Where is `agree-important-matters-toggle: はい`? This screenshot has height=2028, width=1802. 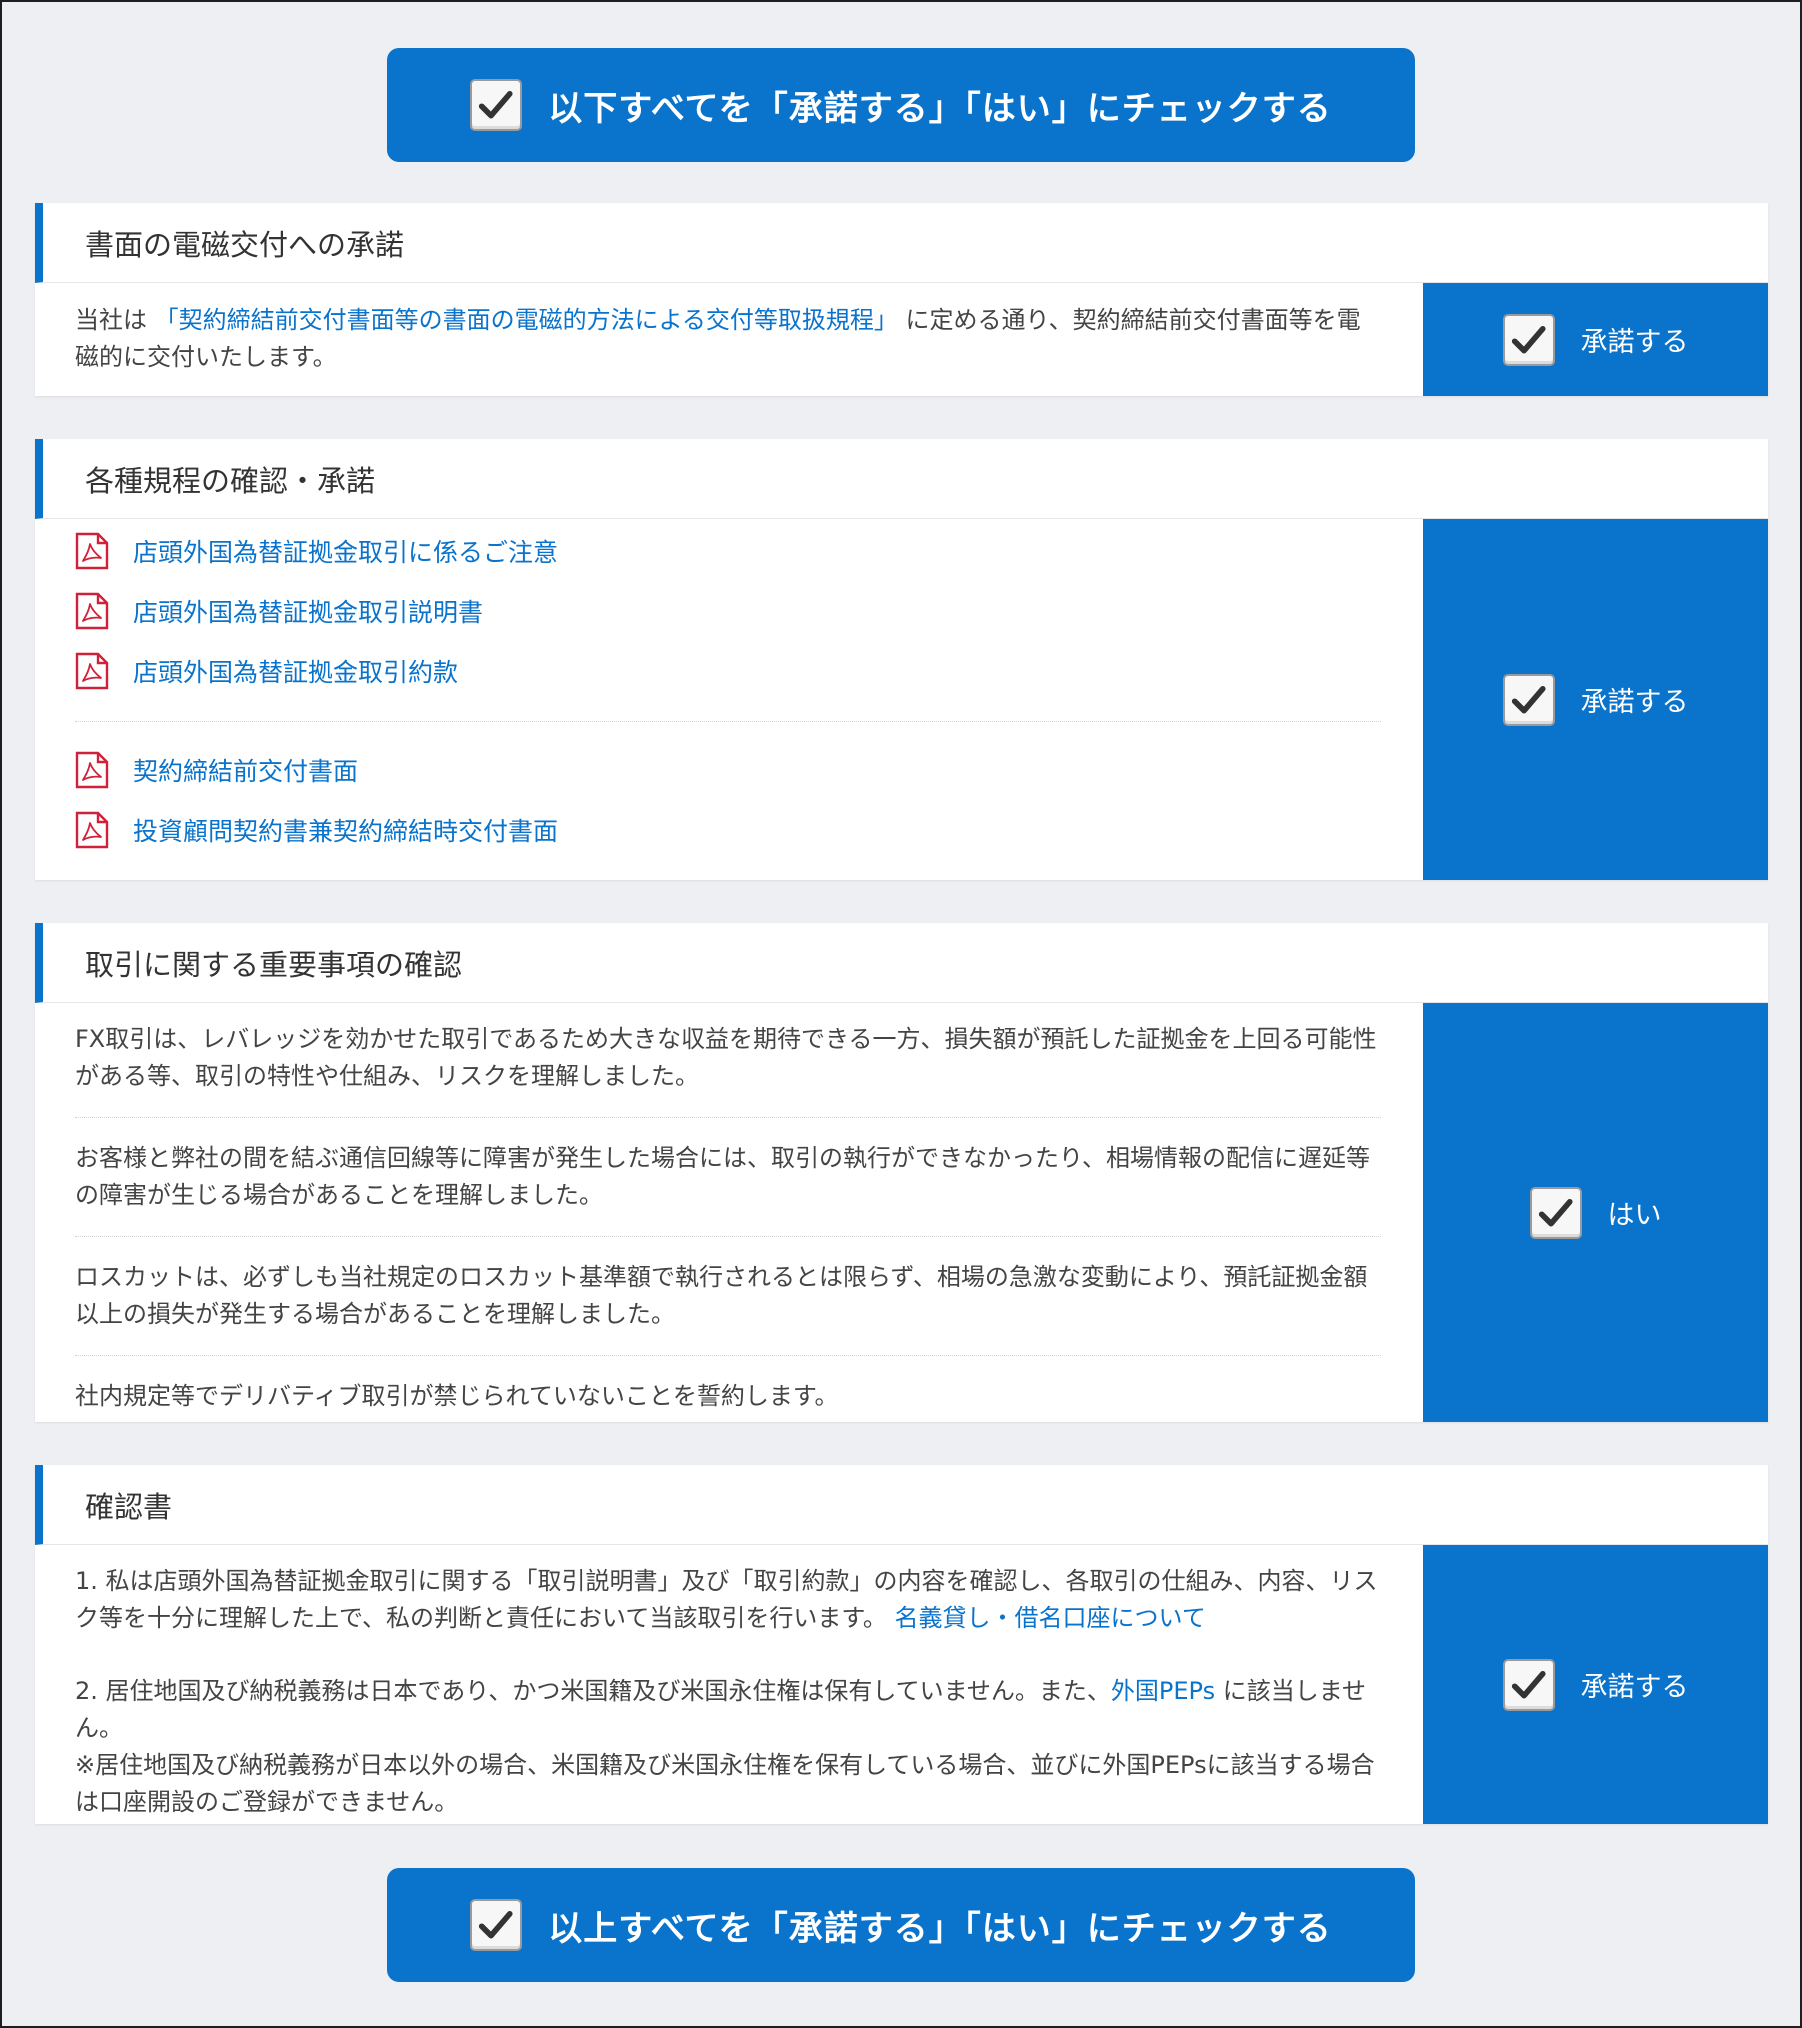 agree-important-matters-toggle: はい is located at coordinates (1595, 1212).